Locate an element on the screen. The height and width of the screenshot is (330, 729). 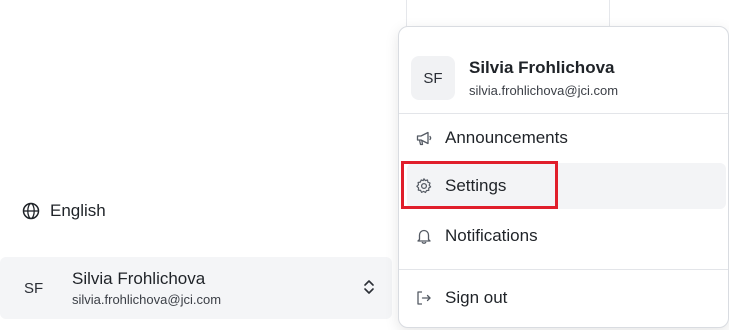
menu-item-announcements: Announcements is located at coordinates (566, 138).